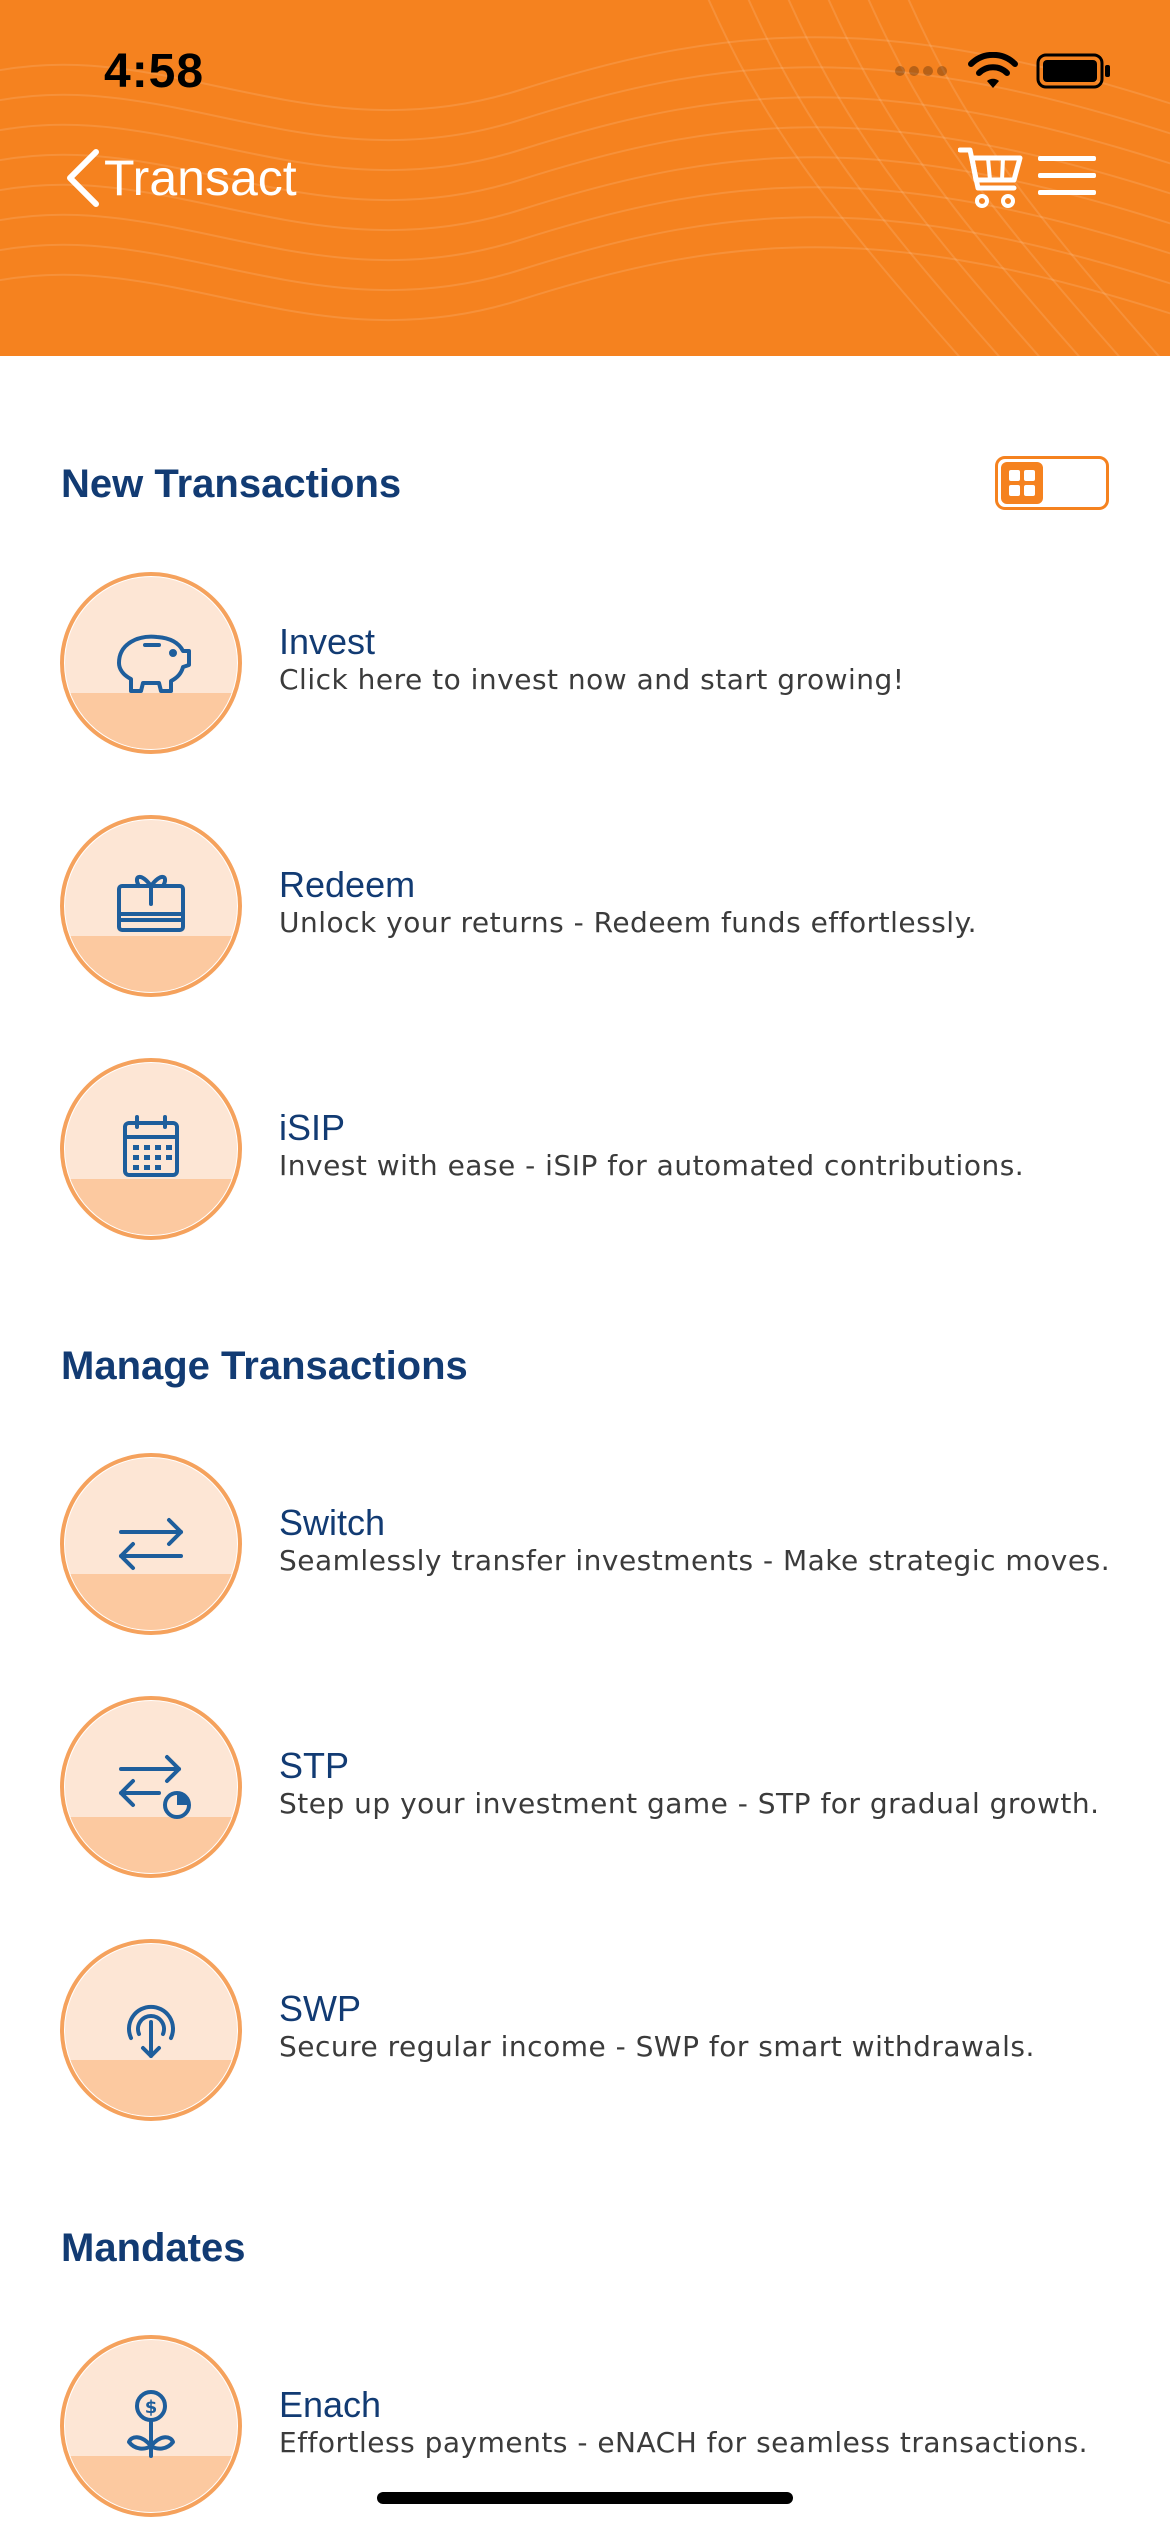 The height and width of the screenshot is (2532, 1170). What do you see at coordinates (585, 2498) in the screenshot?
I see `home-indicator` at bounding box center [585, 2498].